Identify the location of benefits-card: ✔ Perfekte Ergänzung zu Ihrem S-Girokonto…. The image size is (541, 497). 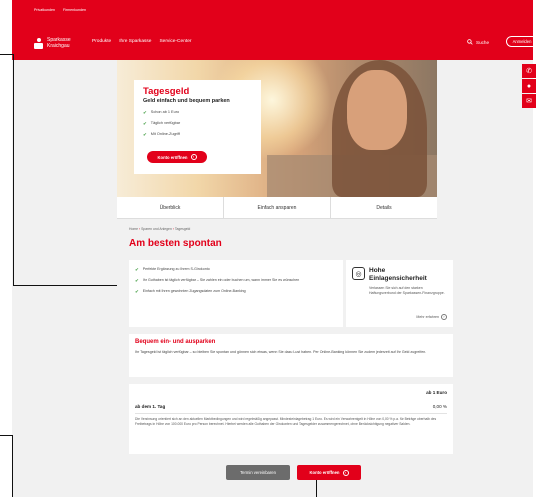
(236, 293).